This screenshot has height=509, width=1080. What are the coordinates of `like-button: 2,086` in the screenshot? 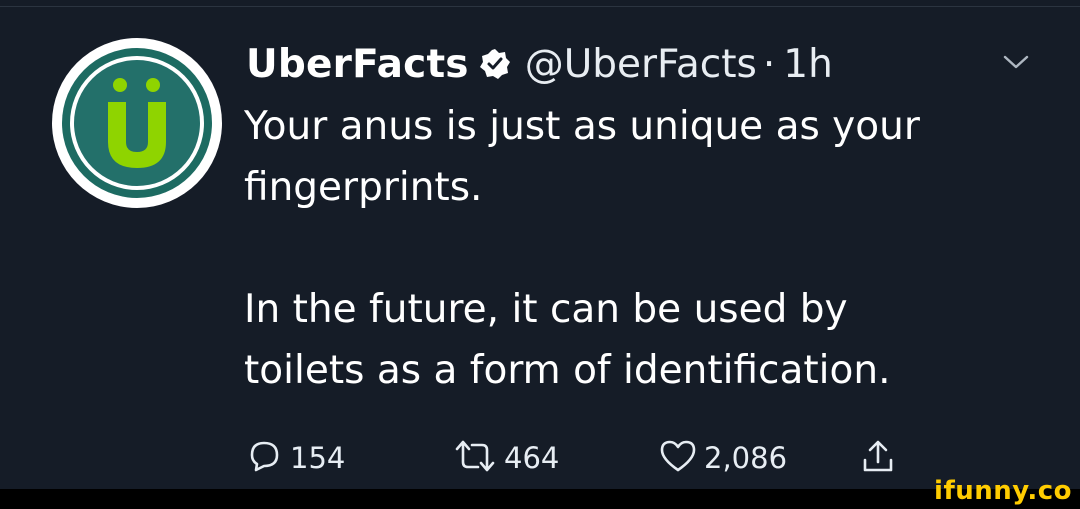 It's located at (722, 458).